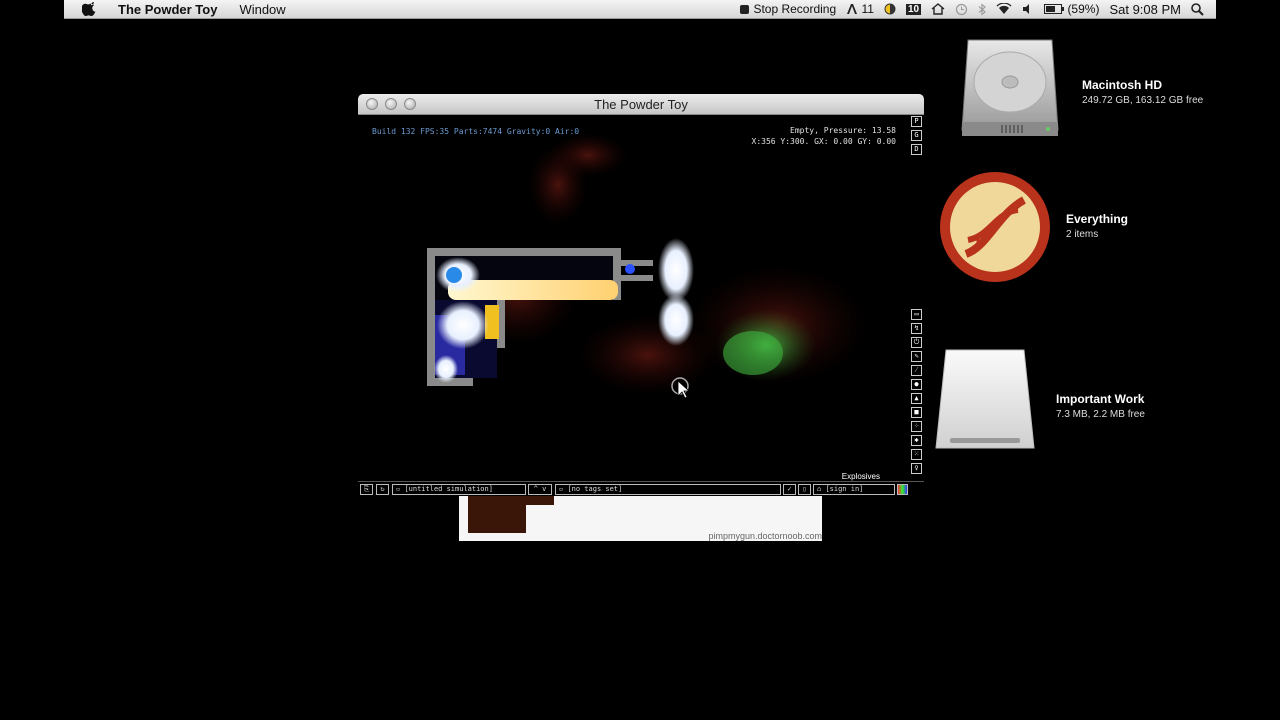  What do you see at coordinates (372, 104) in the screenshot?
I see `close-button` at bounding box center [372, 104].